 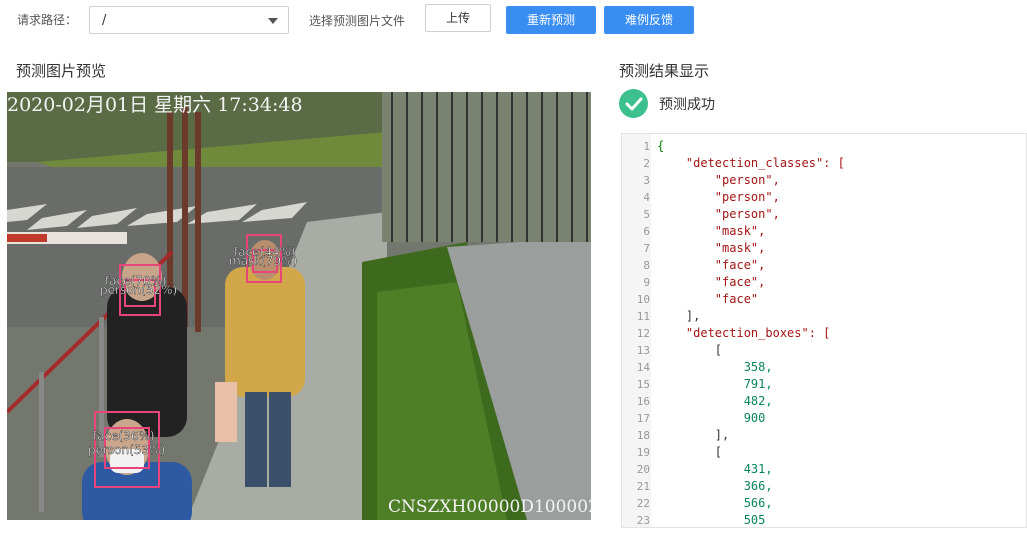 What do you see at coordinates (643, 486) in the screenshot?
I see `line-number: 21` at bounding box center [643, 486].